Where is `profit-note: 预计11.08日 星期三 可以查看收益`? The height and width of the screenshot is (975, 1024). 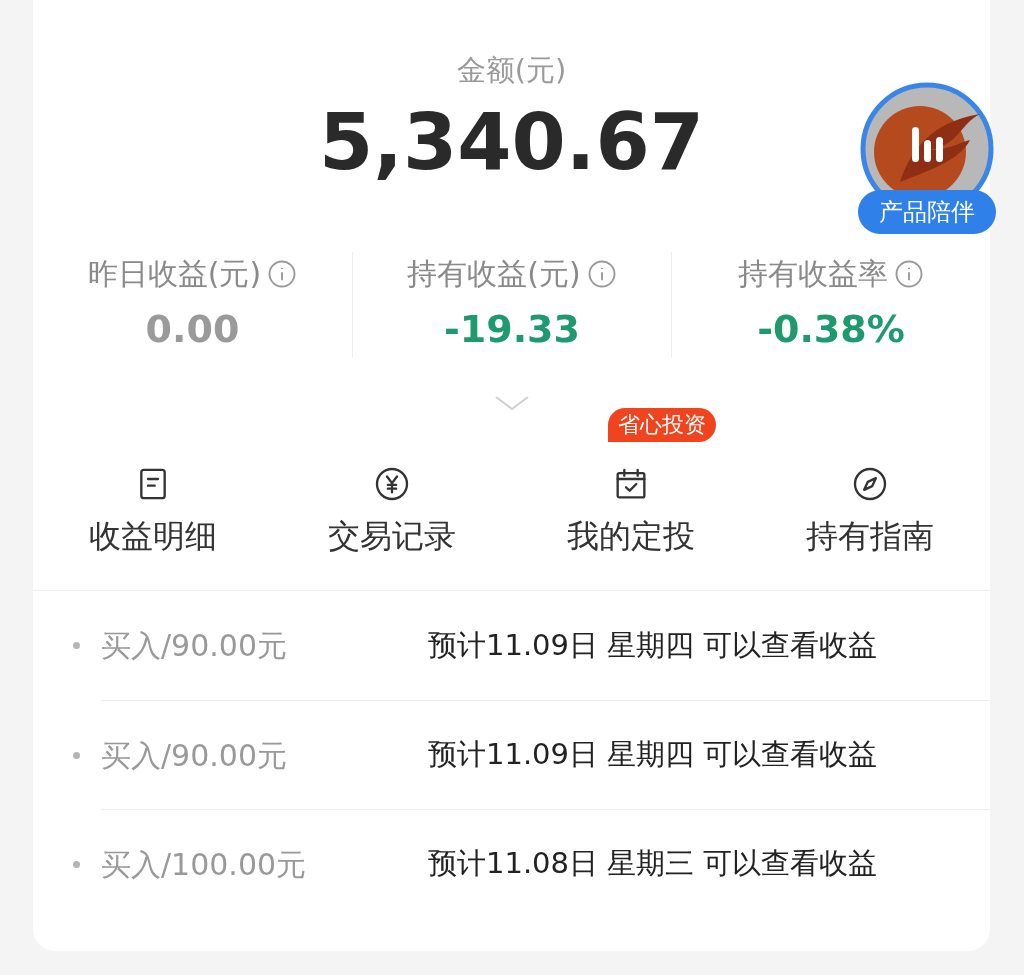 profit-note: 预计11.08日 星期三 可以查看收益 is located at coordinates (653, 864).